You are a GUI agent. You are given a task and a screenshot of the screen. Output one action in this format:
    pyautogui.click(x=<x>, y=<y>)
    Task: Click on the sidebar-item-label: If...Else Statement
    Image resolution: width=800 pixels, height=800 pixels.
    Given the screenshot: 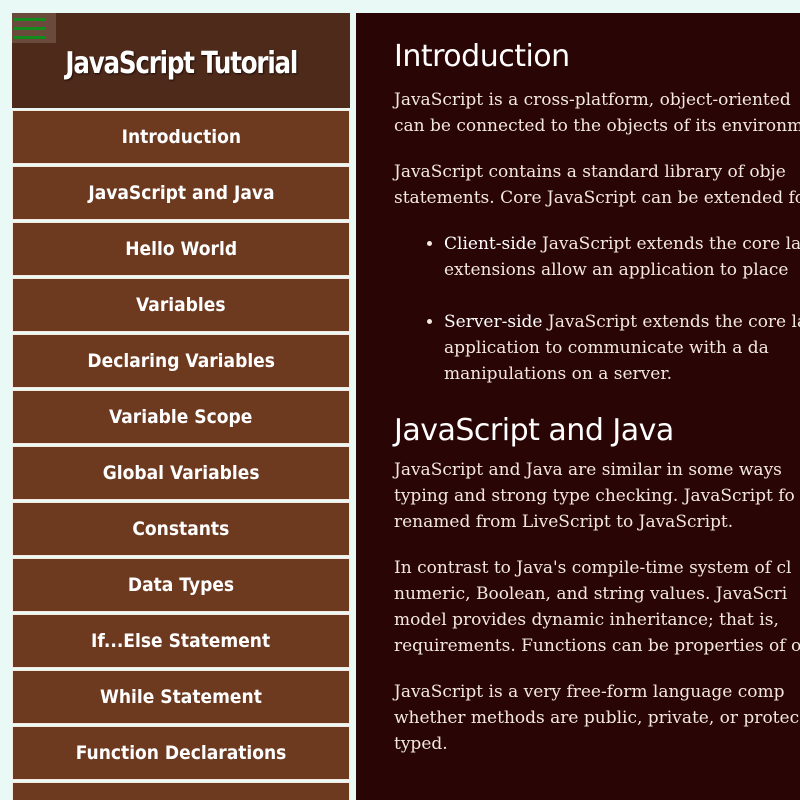 What is the action you would take?
    pyautogui.click(x=181, y=641)
    